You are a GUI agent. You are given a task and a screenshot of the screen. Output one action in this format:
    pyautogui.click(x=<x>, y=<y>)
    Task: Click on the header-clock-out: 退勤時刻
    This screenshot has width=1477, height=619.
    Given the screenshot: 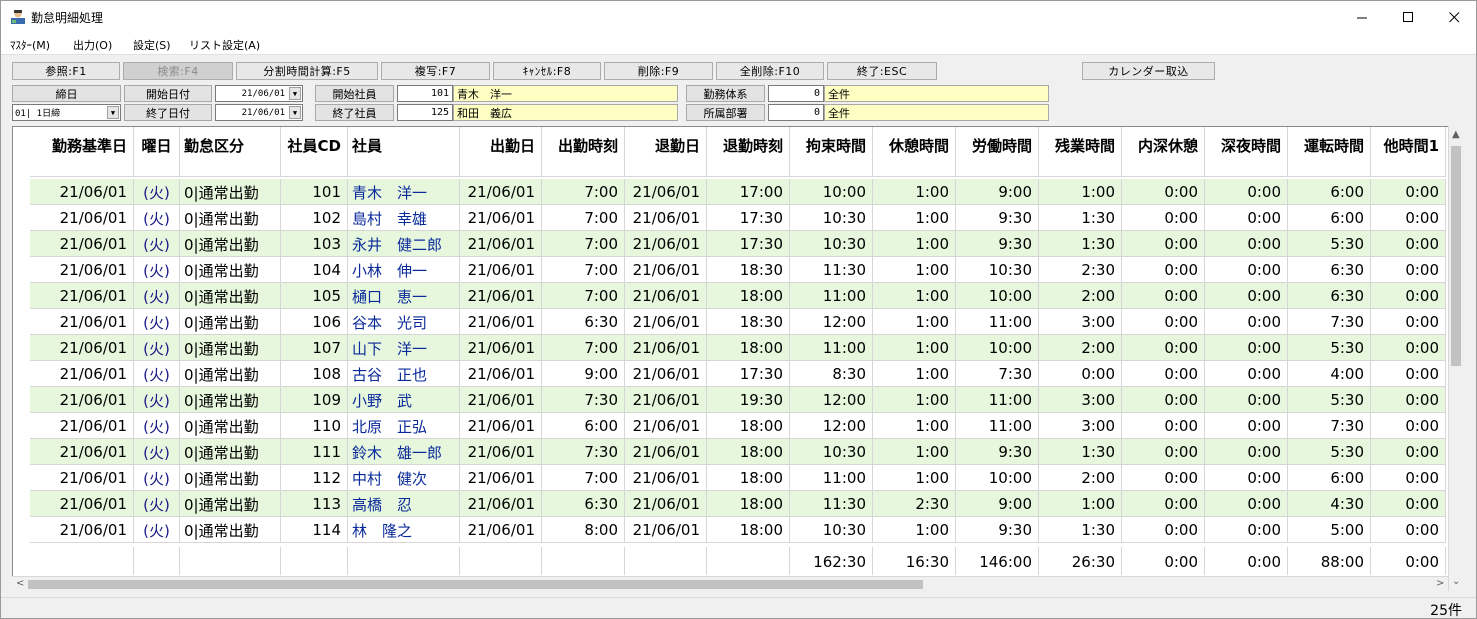 What is the action you would take?
    pyautogui.click(x=748, y=152)
    